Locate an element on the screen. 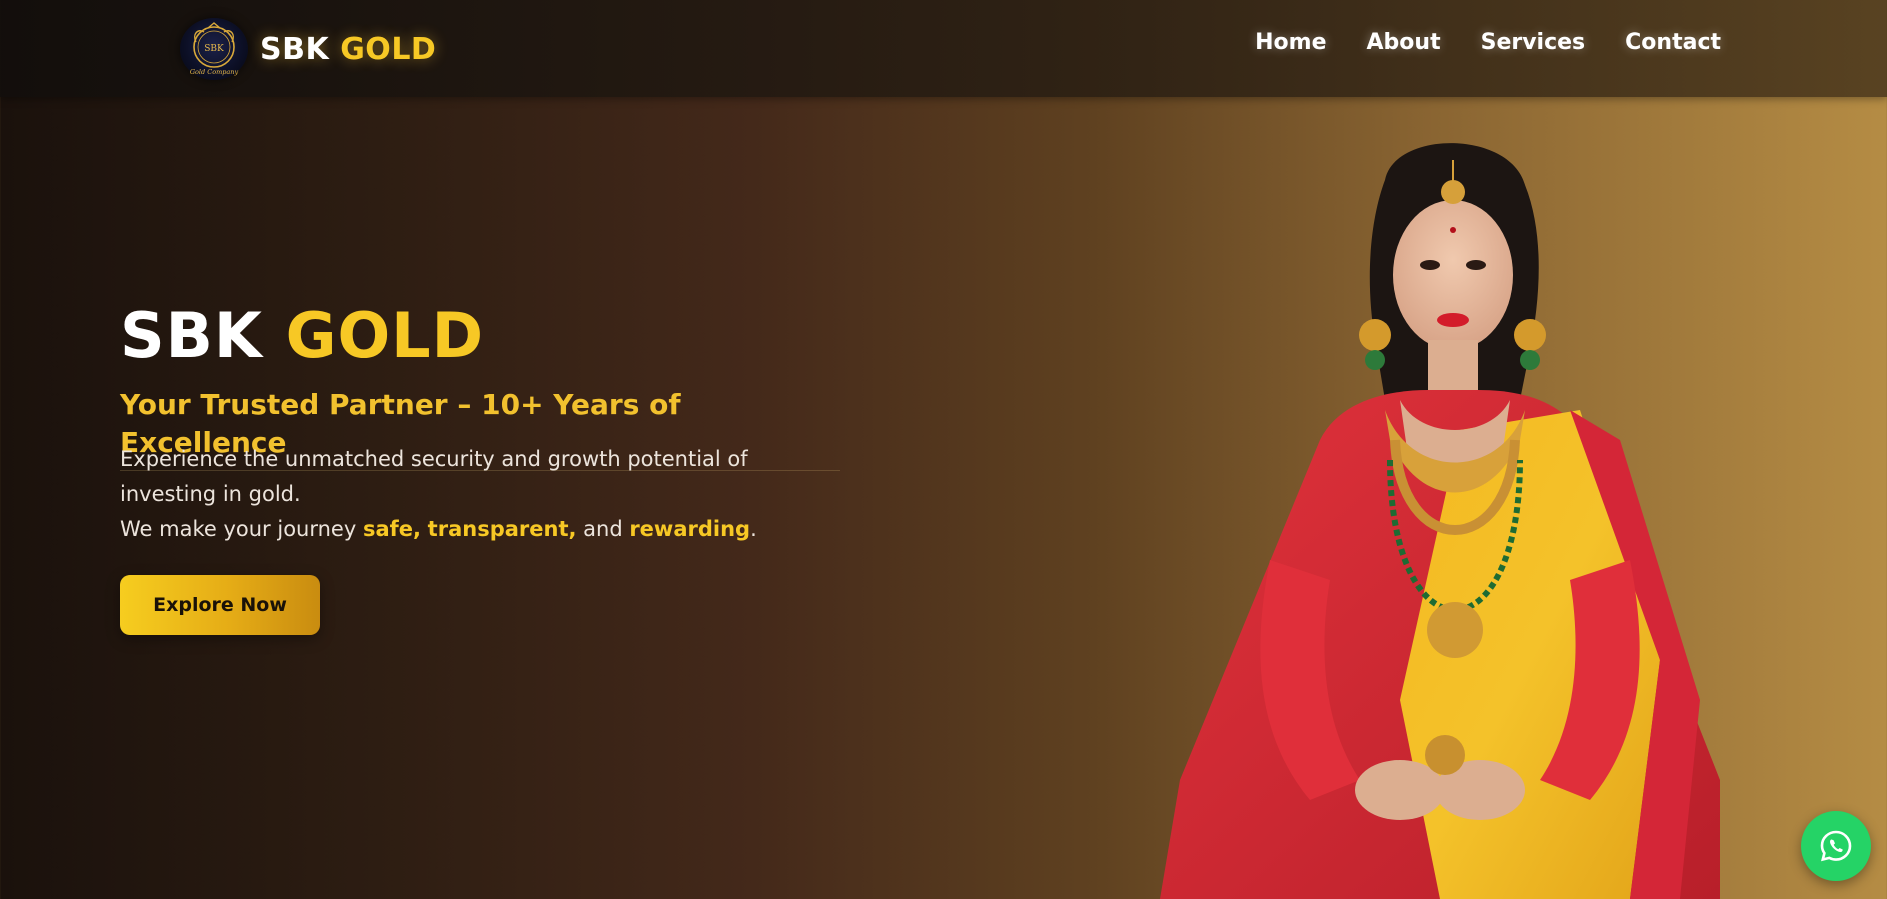 Image resolution: width=1887 pixels, height=899 pixels. nav-home: Home is located at coordinates (1290, 42).